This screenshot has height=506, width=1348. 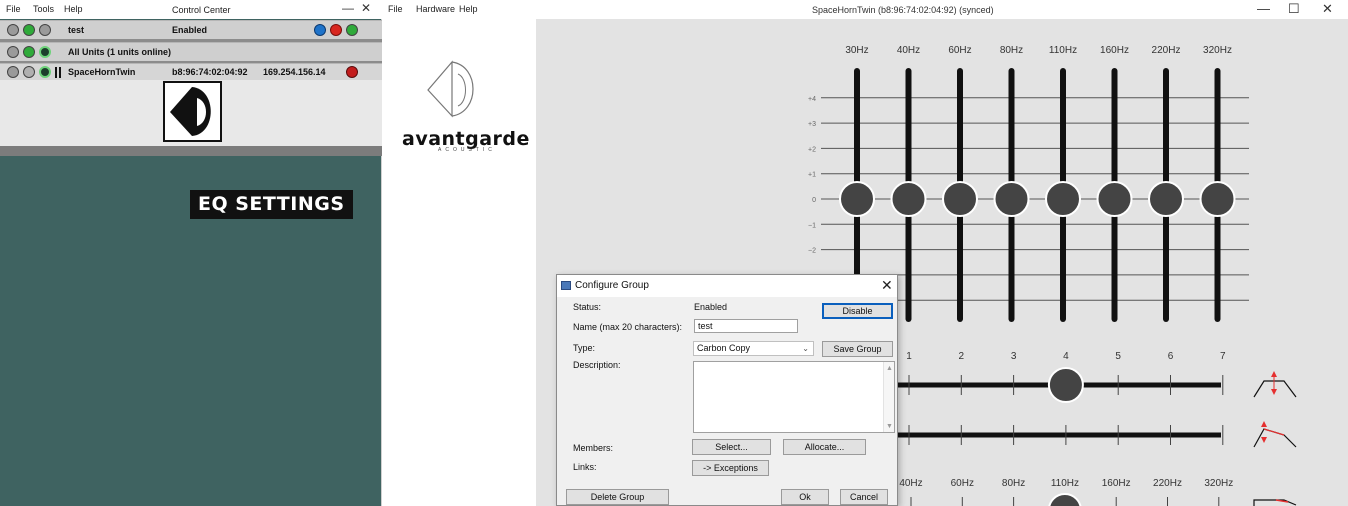 I want to click on slider-knob-160Hz, so click(x=1114, y=199).